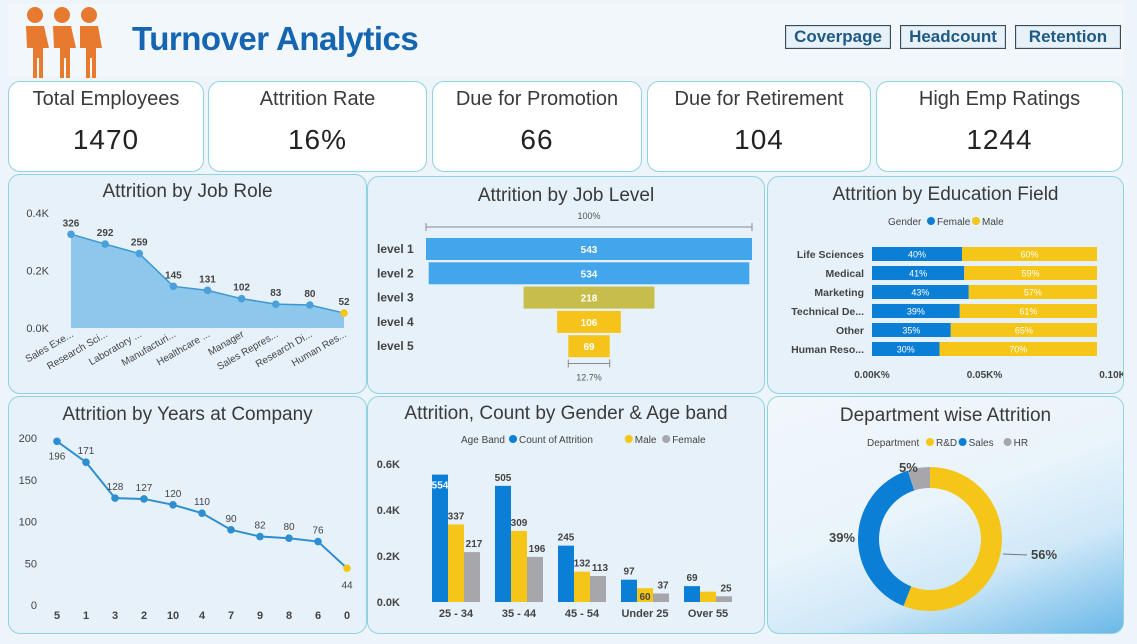 The height and width of the screenshot is (644, 1137). I want to click on x-tick-label: Under 25, so click(644, 614).